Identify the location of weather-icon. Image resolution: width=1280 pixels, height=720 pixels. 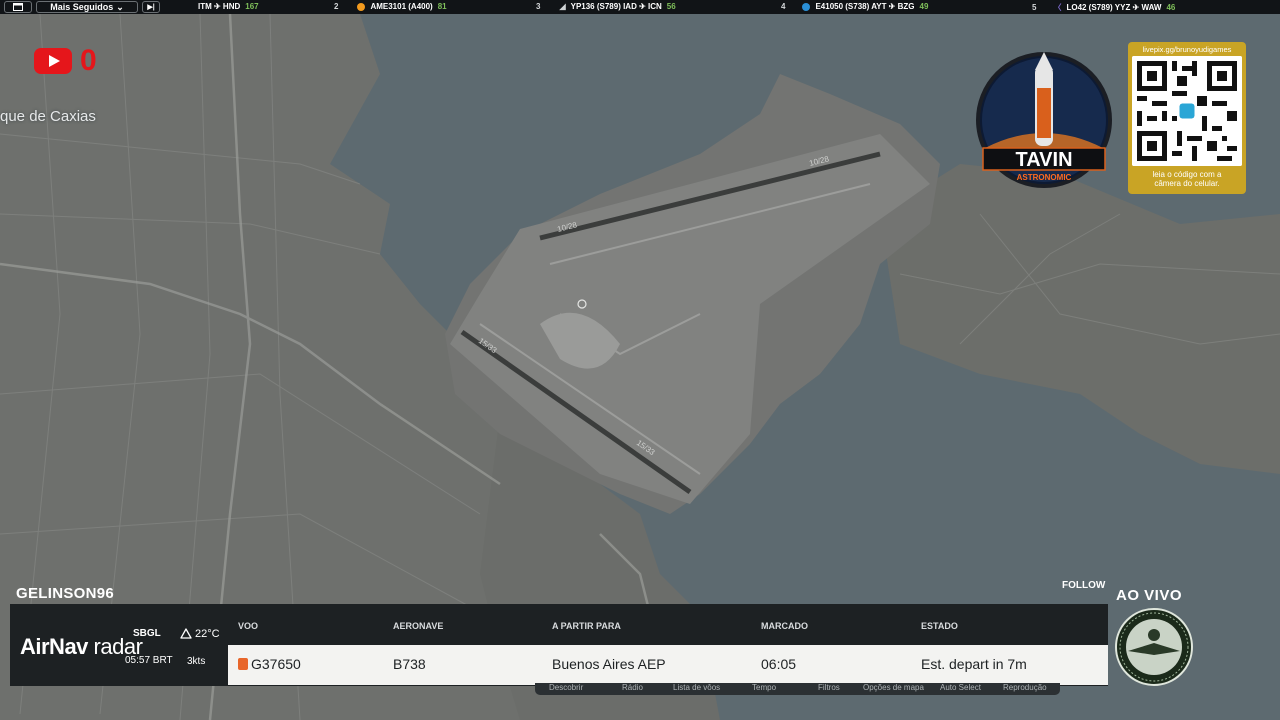
(186, 633).